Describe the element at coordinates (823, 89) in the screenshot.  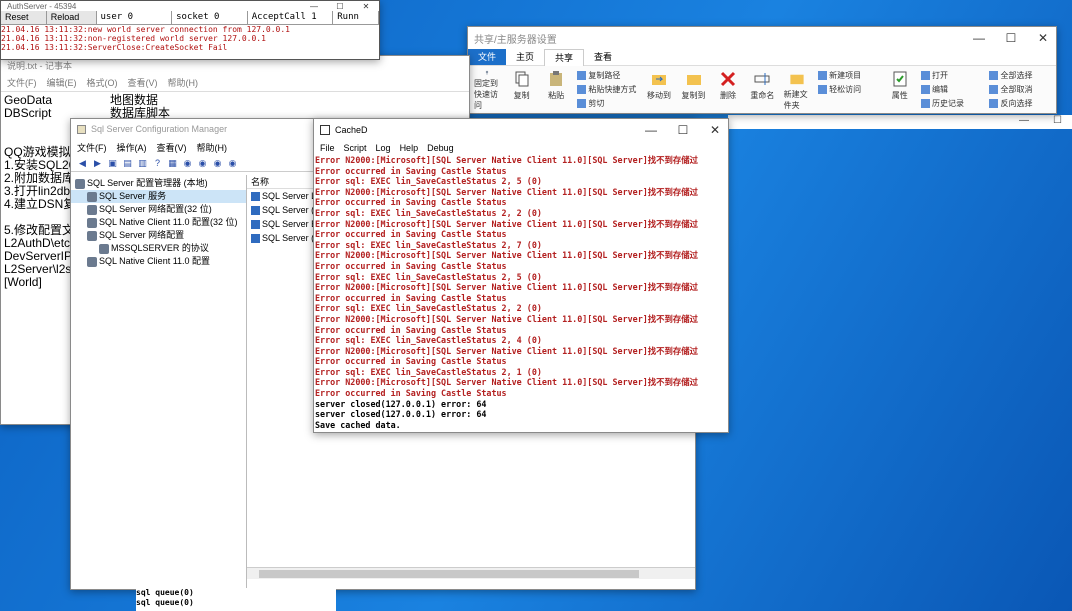
I see `easy-access-icon` at that location.